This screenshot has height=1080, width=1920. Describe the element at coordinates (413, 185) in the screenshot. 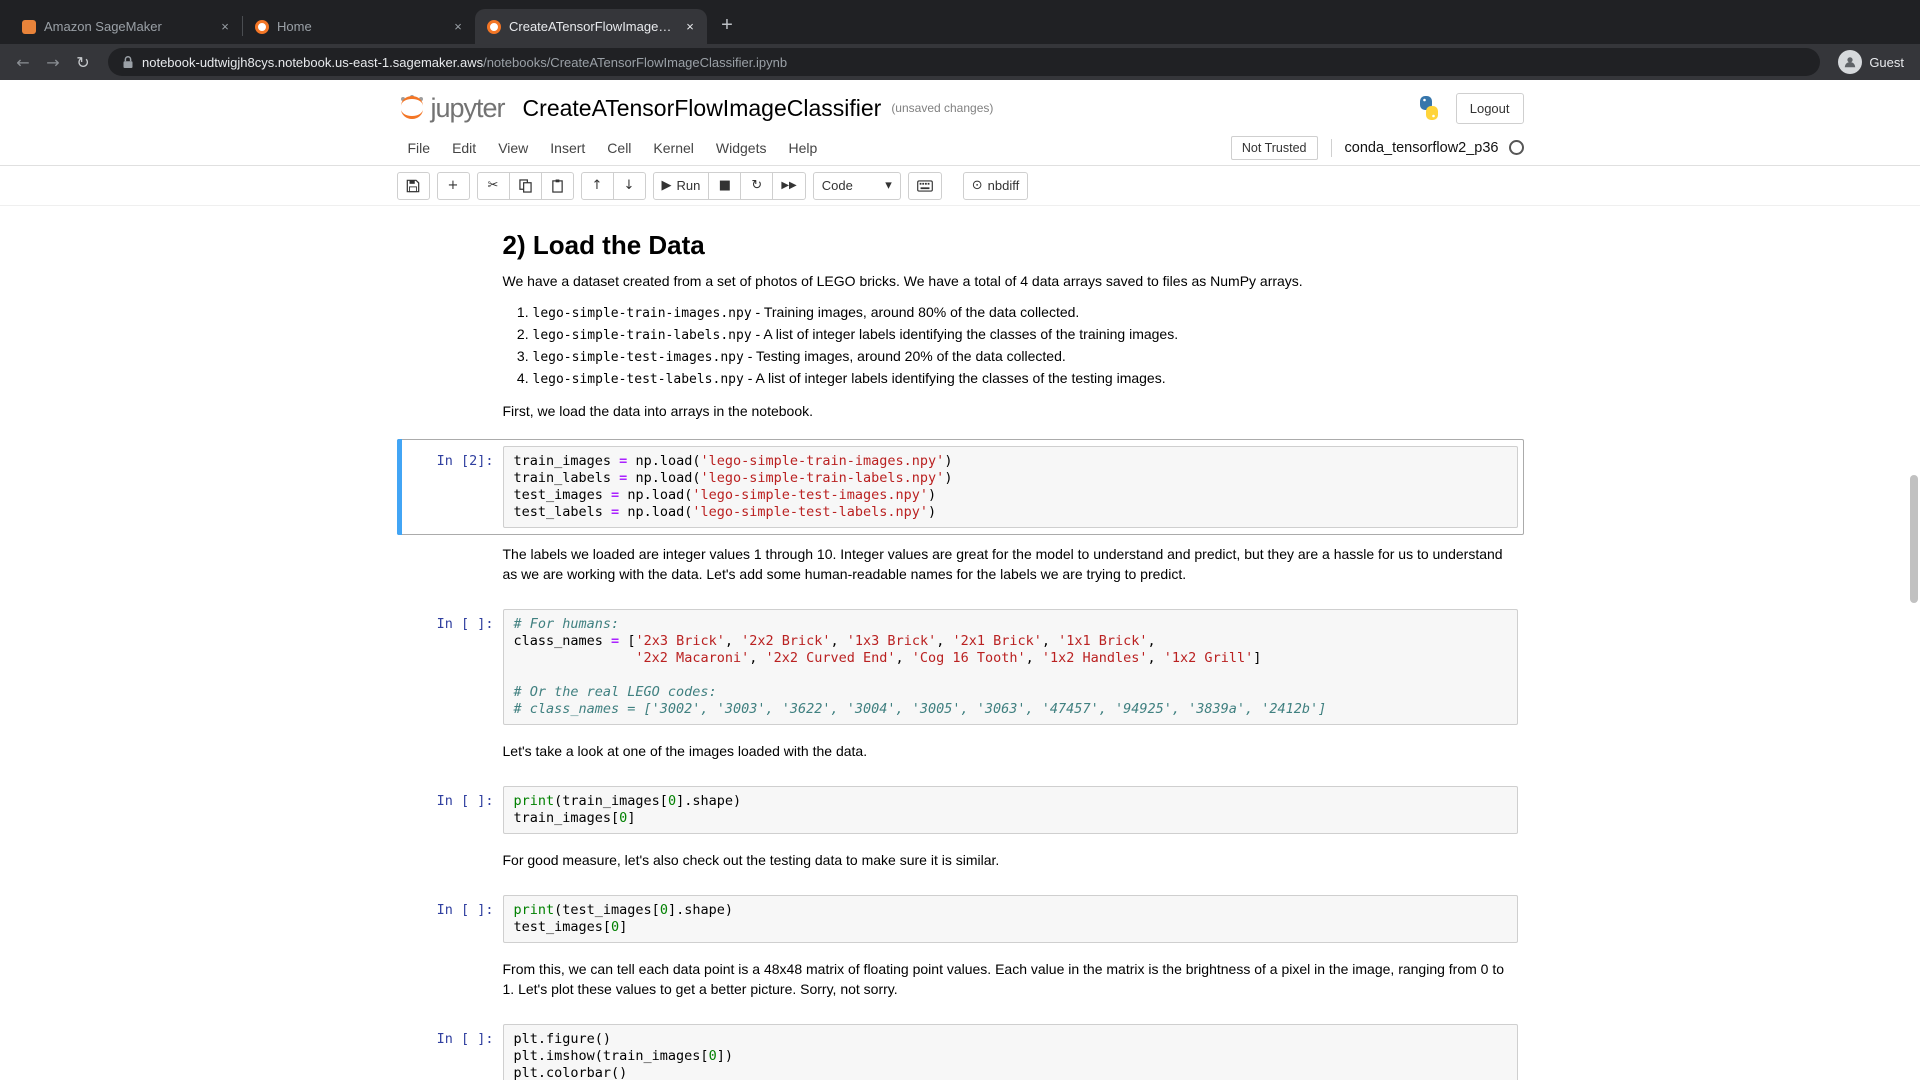

I see `save-button` at that location.